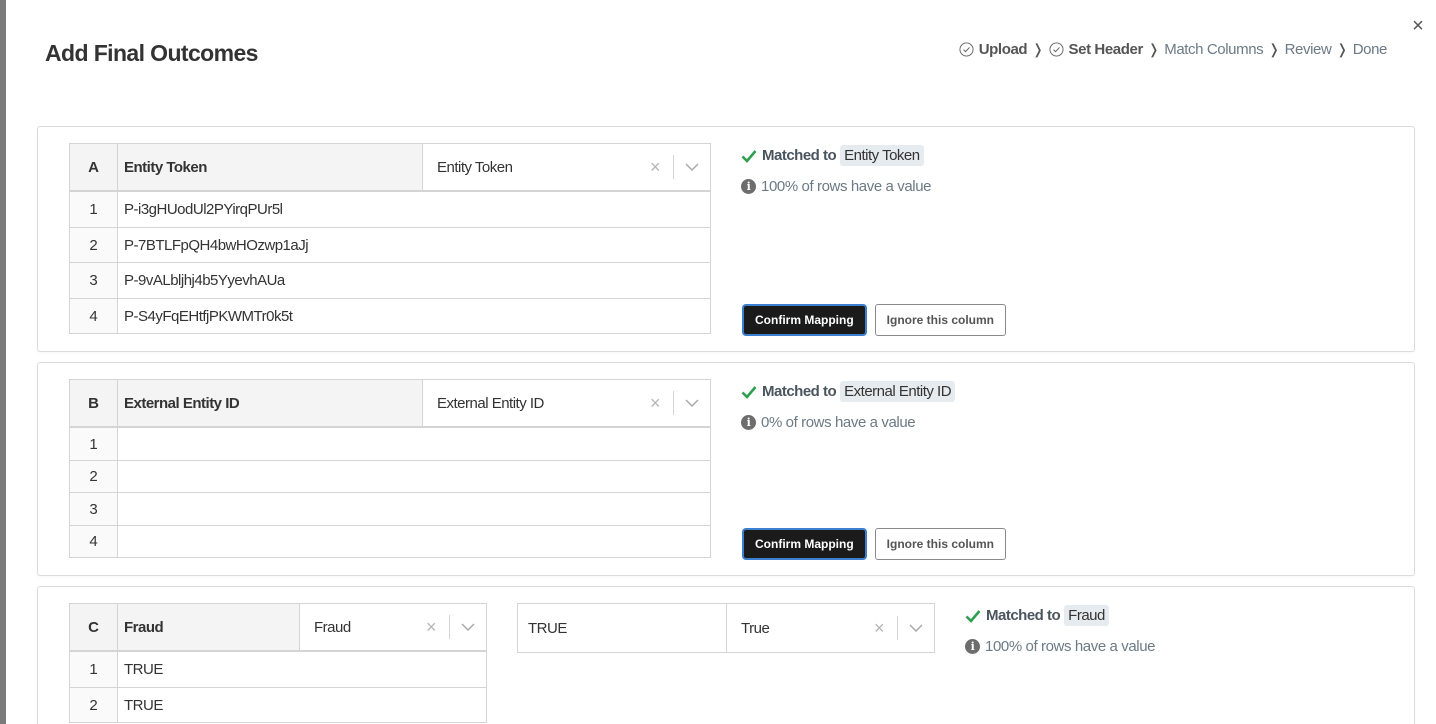 The height and width of the screenshot is (724, 1436). I want to click on table-row: 1, so click(390, 444).